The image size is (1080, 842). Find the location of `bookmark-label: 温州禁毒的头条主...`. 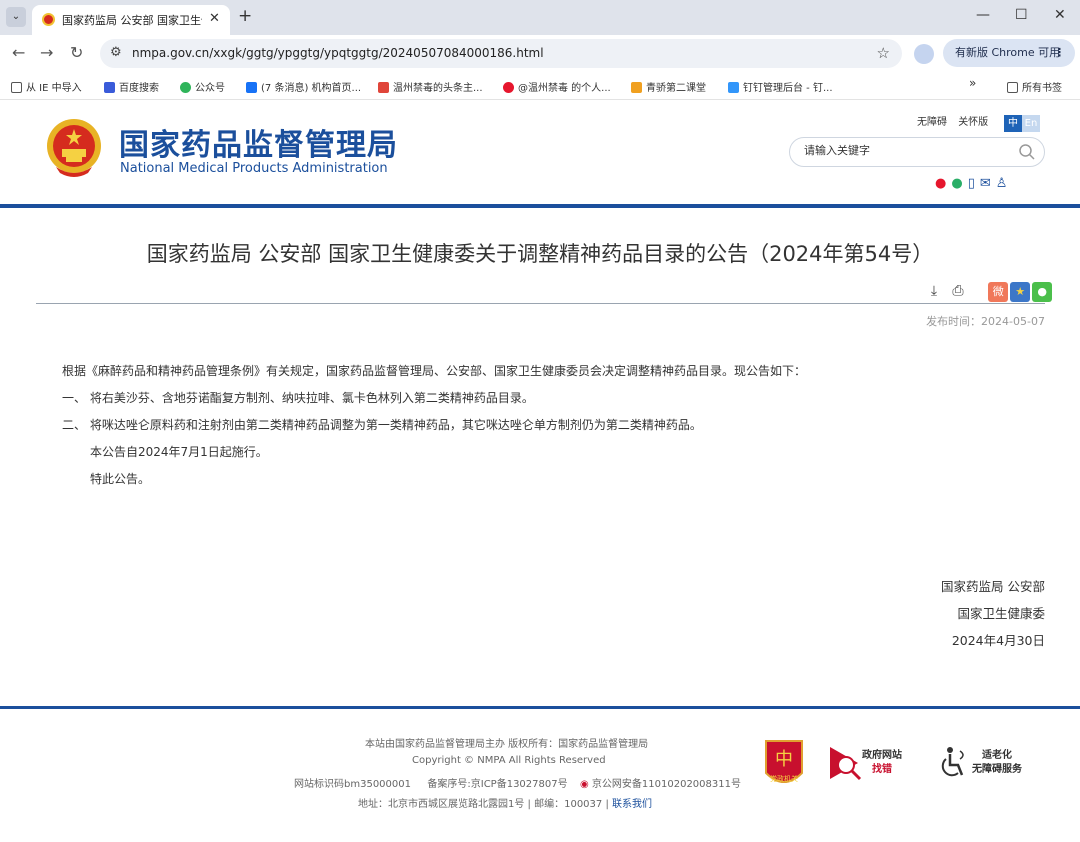

bookmark-label: 温州禁毒的头条主... is located at coordinates (438, 88).